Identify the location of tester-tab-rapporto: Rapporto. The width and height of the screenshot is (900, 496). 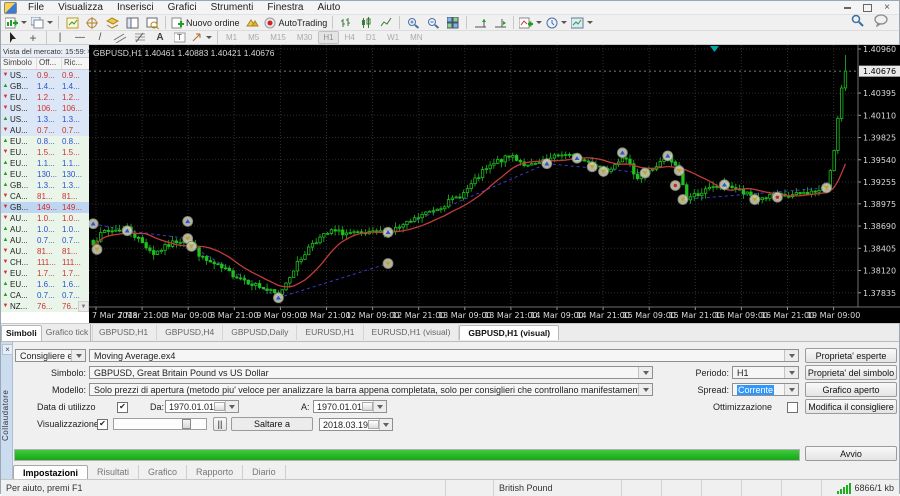
(215, 472).